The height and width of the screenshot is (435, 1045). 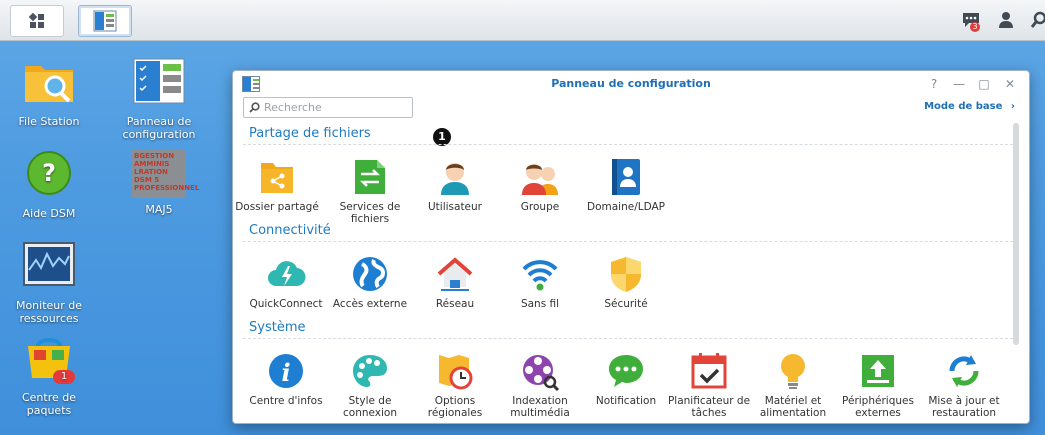 I want to click on shield-icon, so click(x=626, y=274).